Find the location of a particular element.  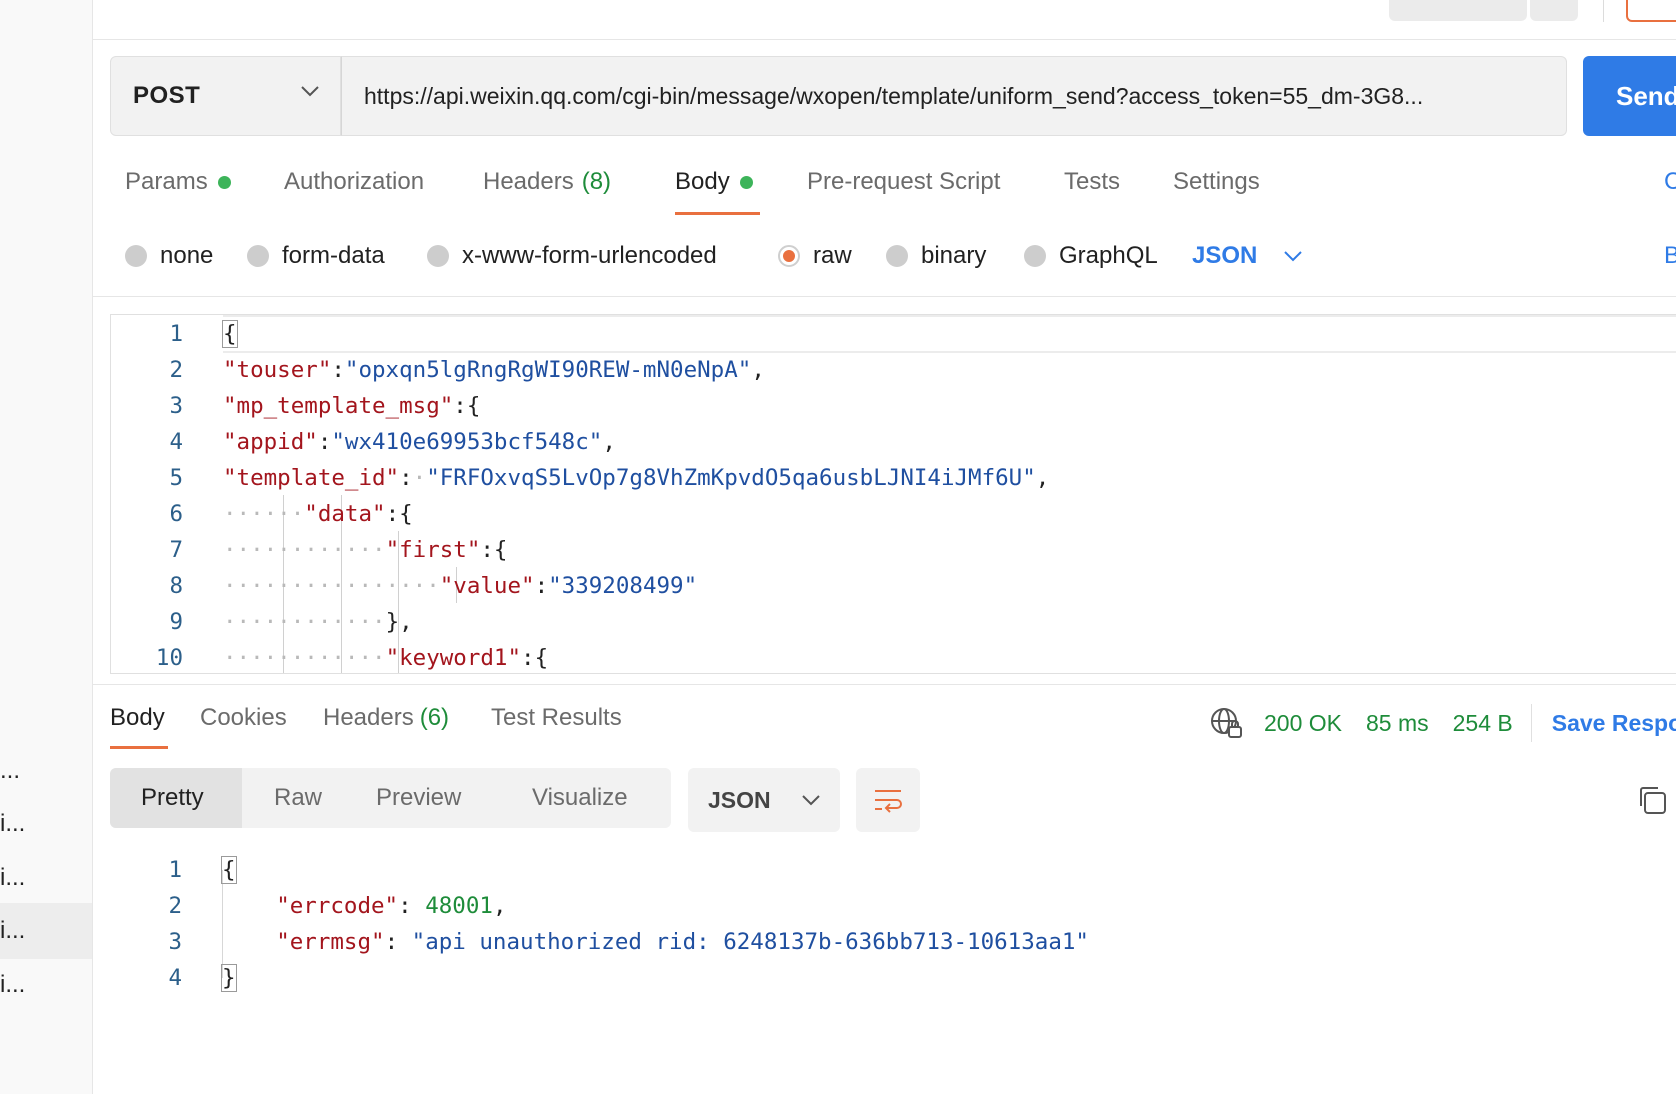

send-button: Send is located at coordinates (1629, 96).